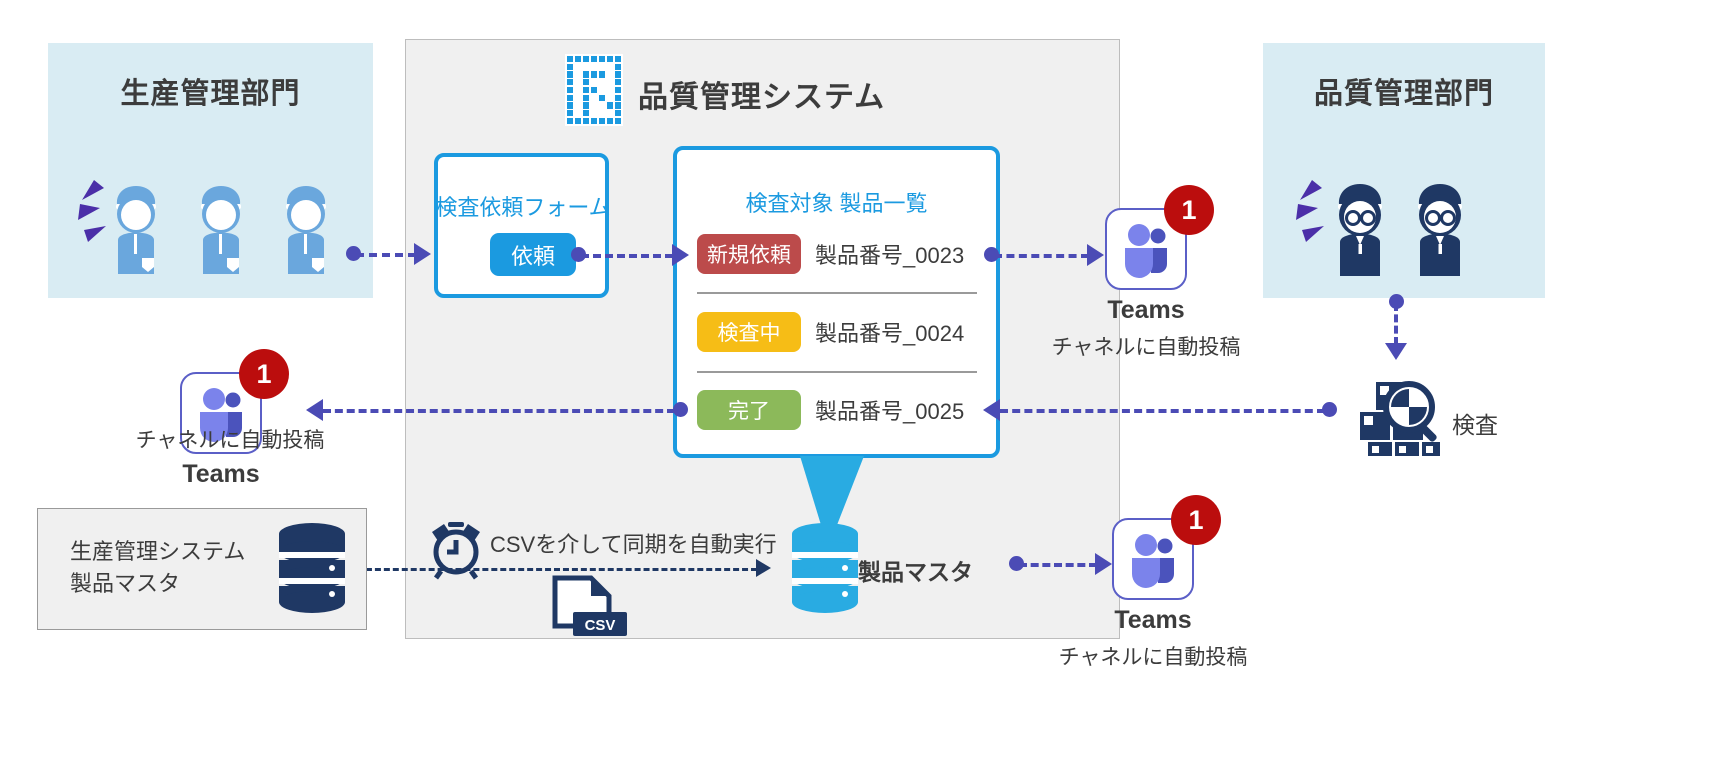 Image resolution: width=1720 pixels, height=772 pixels. I want to click on status-badge: 新規依頼, so click(749, 254).